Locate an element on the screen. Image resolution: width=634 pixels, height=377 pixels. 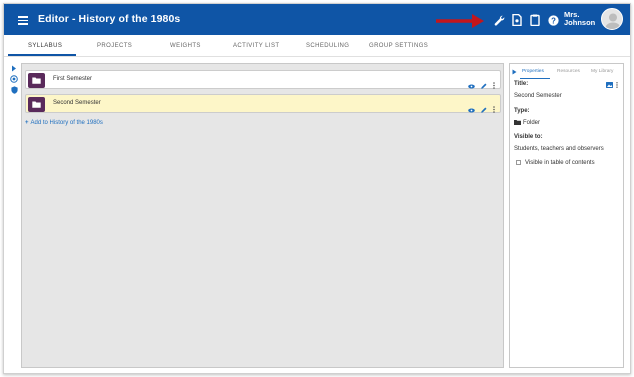
type-value-row: Folder is located at coordinates (527, 123).